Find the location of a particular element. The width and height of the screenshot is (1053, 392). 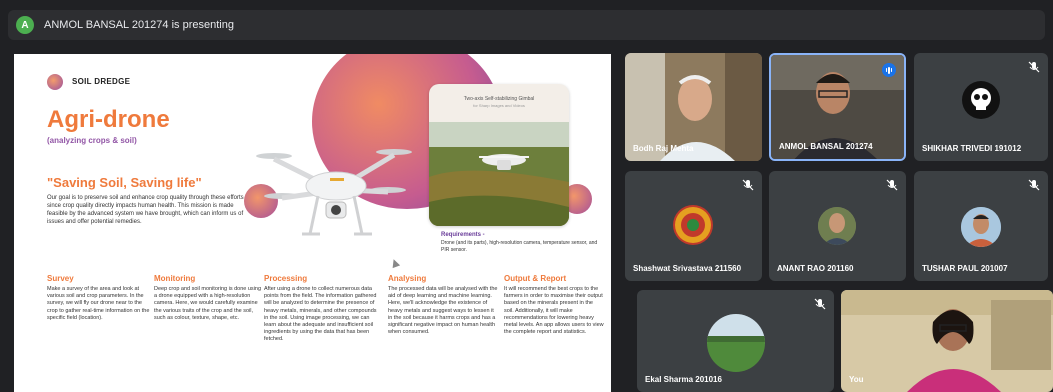

section-heading: Survey is located at coordinates (60, 278).